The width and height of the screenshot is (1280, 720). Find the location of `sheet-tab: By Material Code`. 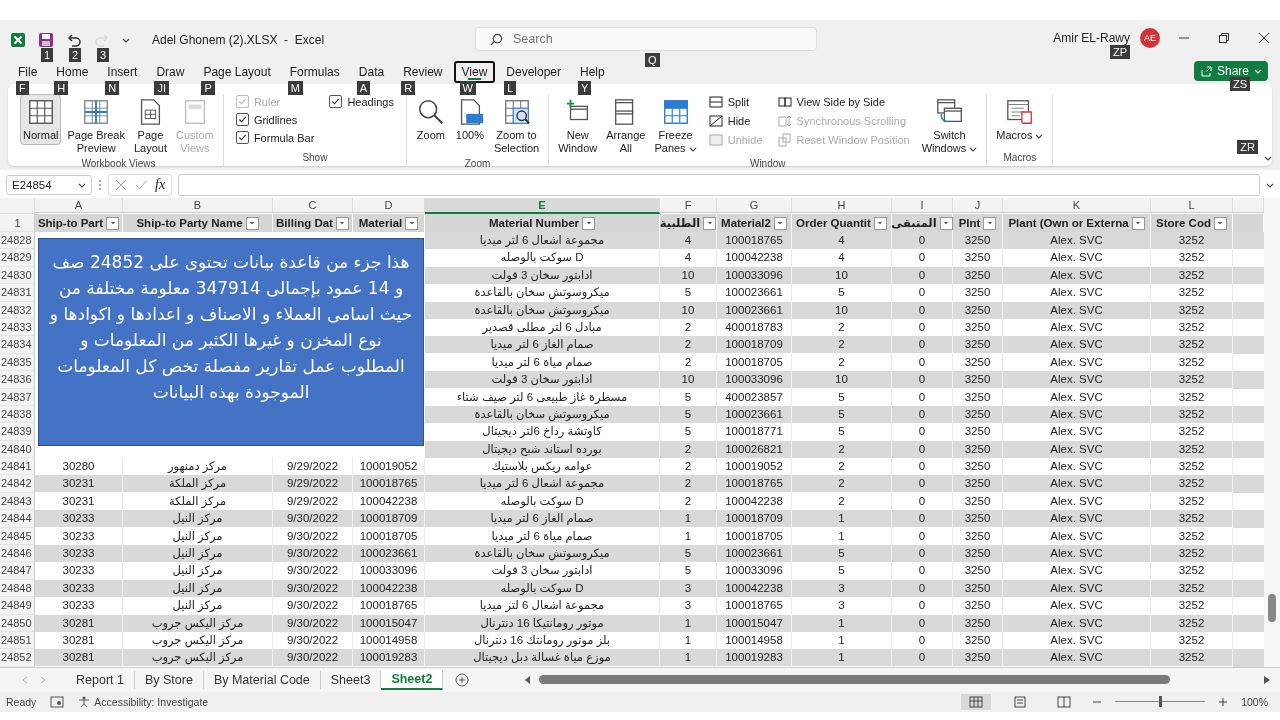

sheet-tab: By Material Code is located at coordinates (262, 679).